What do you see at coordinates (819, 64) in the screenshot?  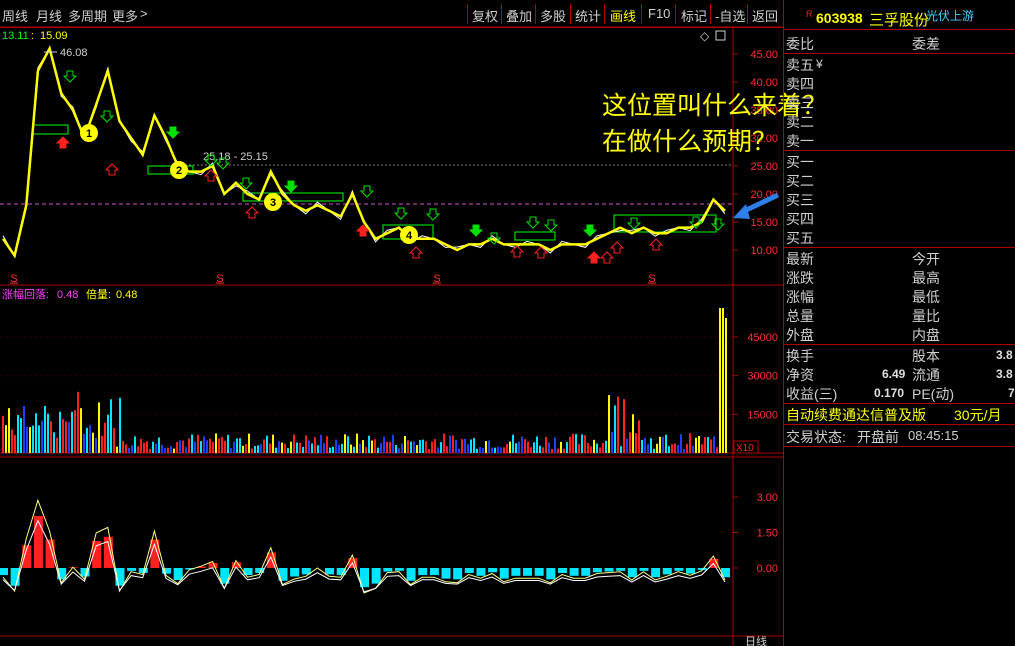 I see `yen-icon: ¥` at bounding box center [819, 64].